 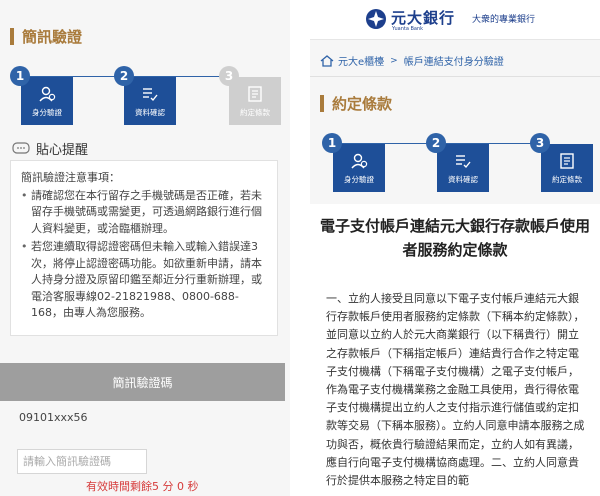 What do you see at coordinates (70, 177) in the screenshot?
I see `notice-title: 簡訊驗證注意事項：` at bounding box center [70, 177].